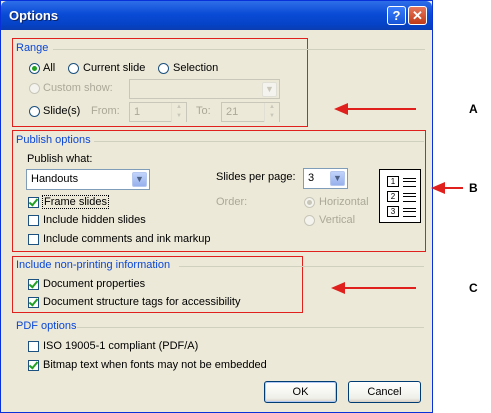  Describe the element at coordinates (239, 49) in the screenshot. I see `range-separator` at that location.